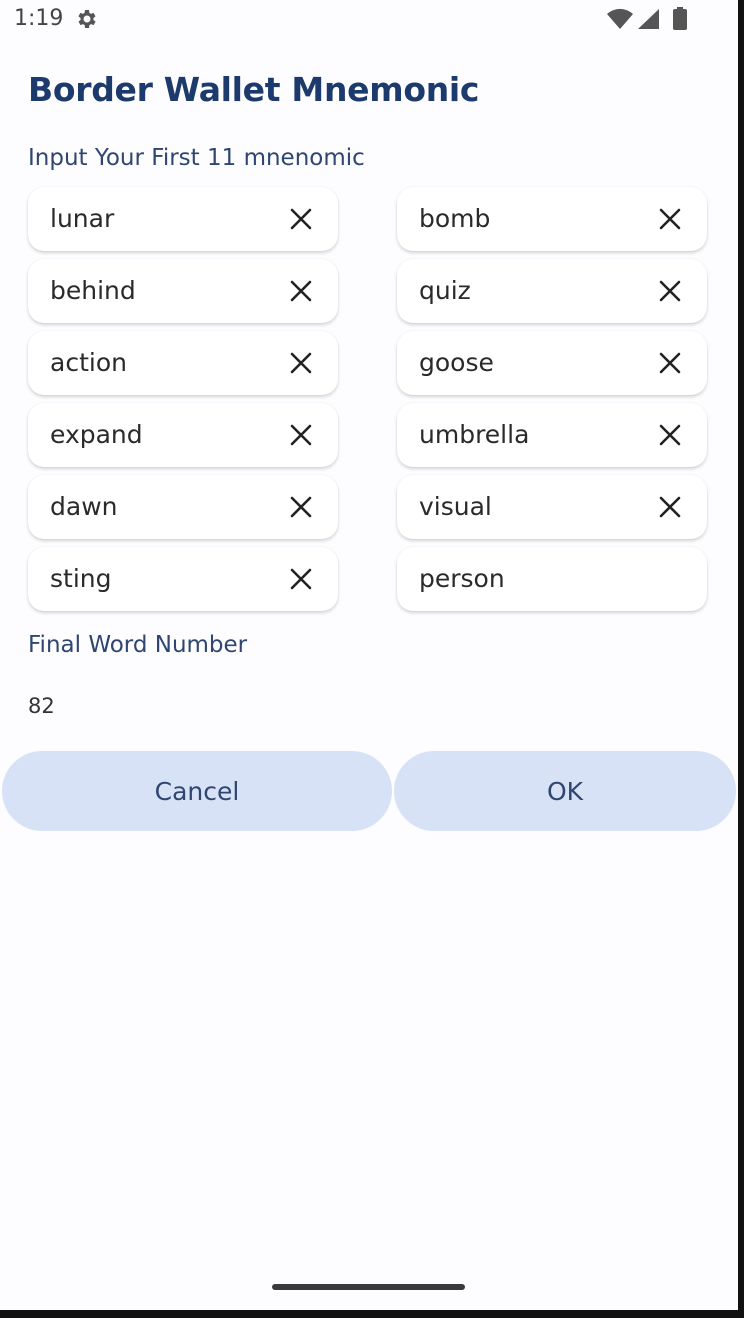  I want to click on ok-button: OK, so click(565, 791).